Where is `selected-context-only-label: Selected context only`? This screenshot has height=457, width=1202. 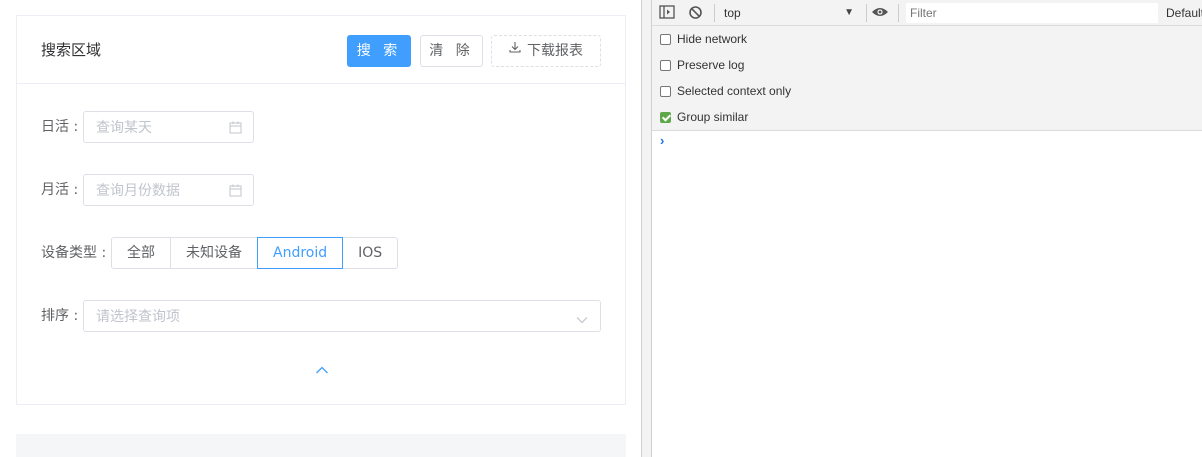 selected-context-only-label: Selected context only is located at coordinates (734, 91).